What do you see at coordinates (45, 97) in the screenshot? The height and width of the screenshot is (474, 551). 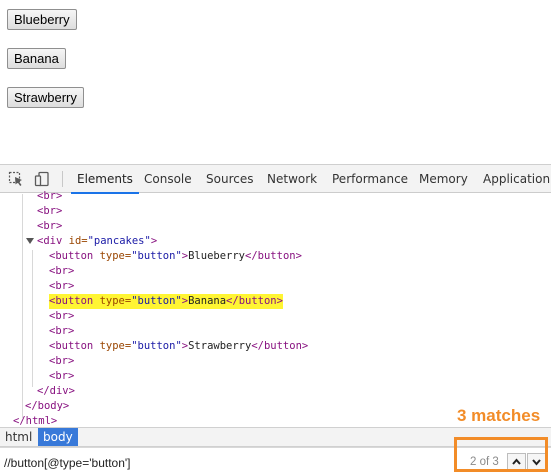 I see `strawberry-button: Strawberry` at bounding box center [45, 97].